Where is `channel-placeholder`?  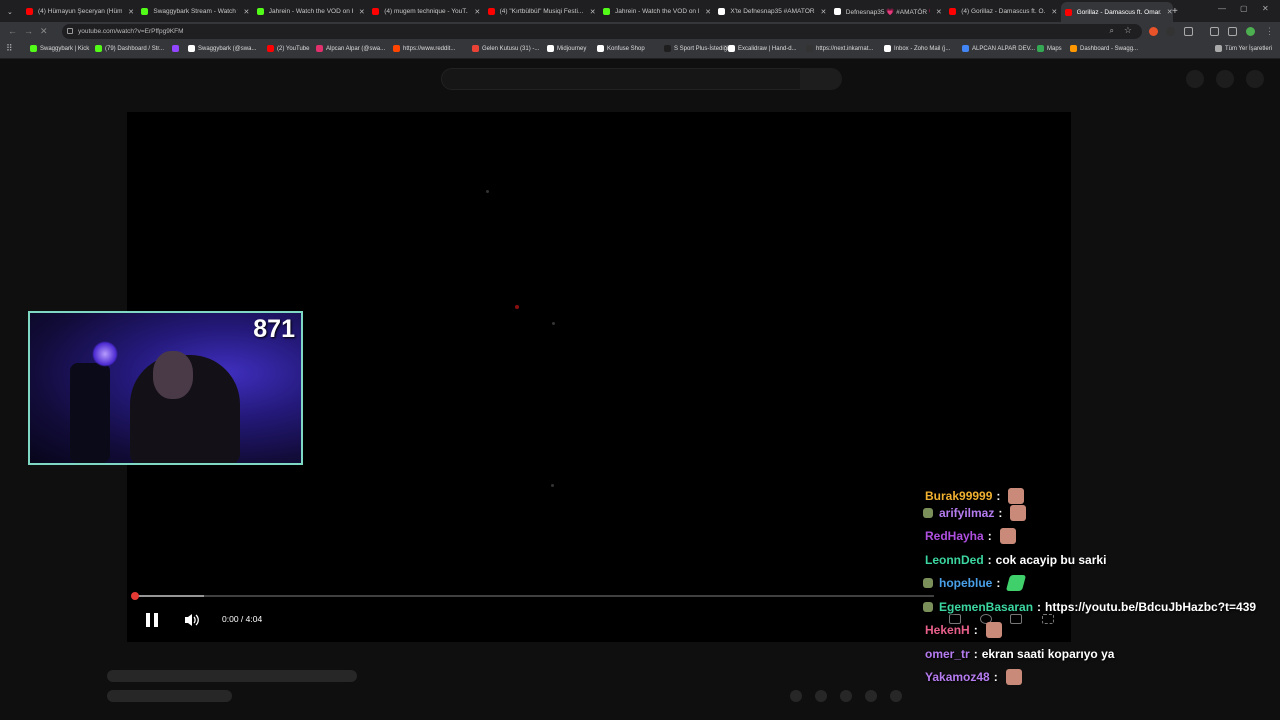 channel-placeholder is located at coordinates (169, 696).